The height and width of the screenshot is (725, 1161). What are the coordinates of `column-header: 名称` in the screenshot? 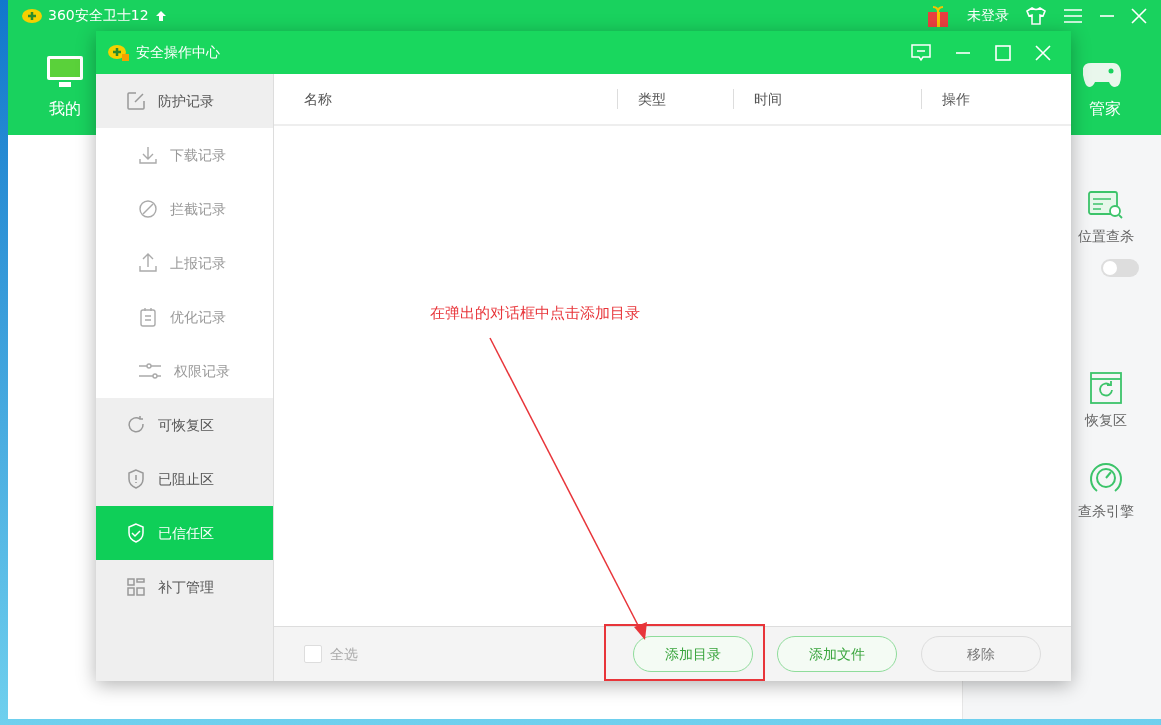 It's located at (445, 99).